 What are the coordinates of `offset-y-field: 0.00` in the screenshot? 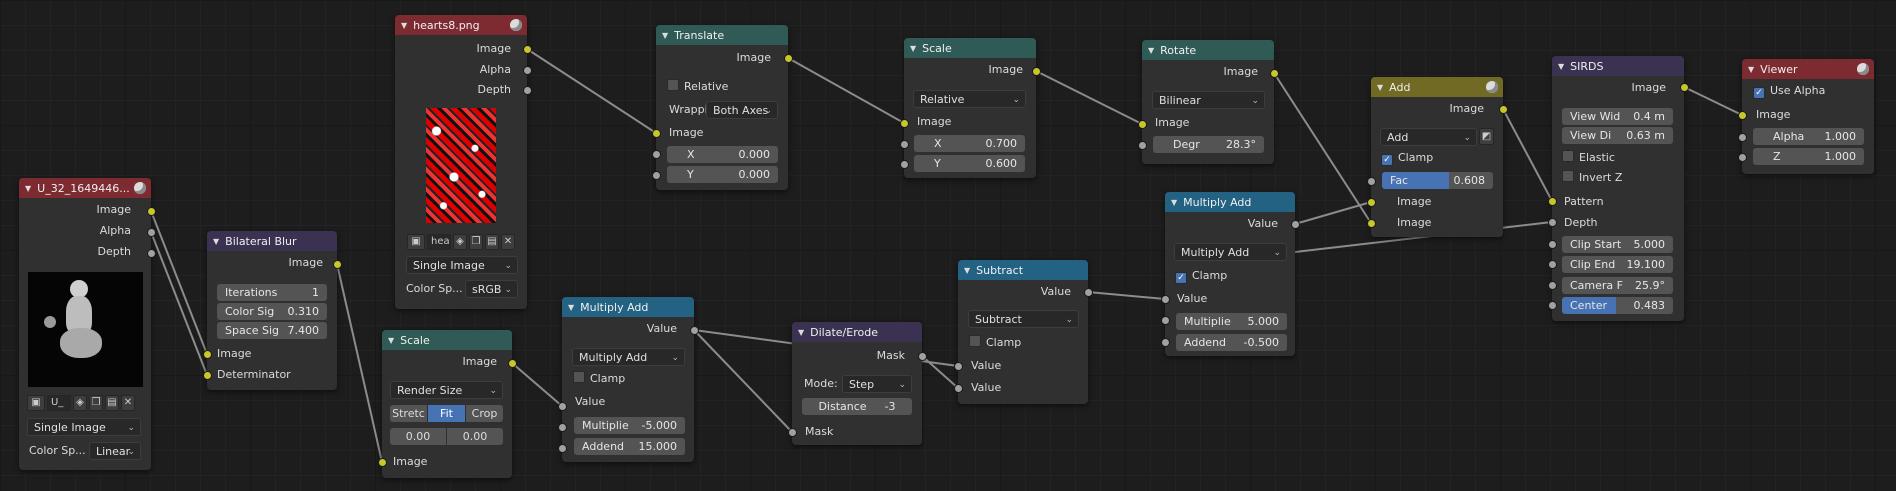 It's located at (475, 436).